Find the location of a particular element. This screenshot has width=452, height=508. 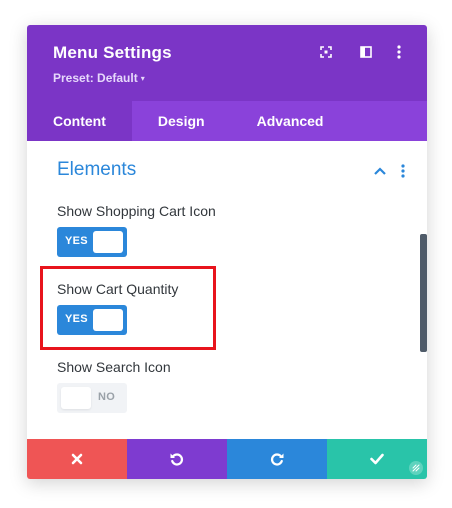

check-icon is located at coordinates (377, 459).